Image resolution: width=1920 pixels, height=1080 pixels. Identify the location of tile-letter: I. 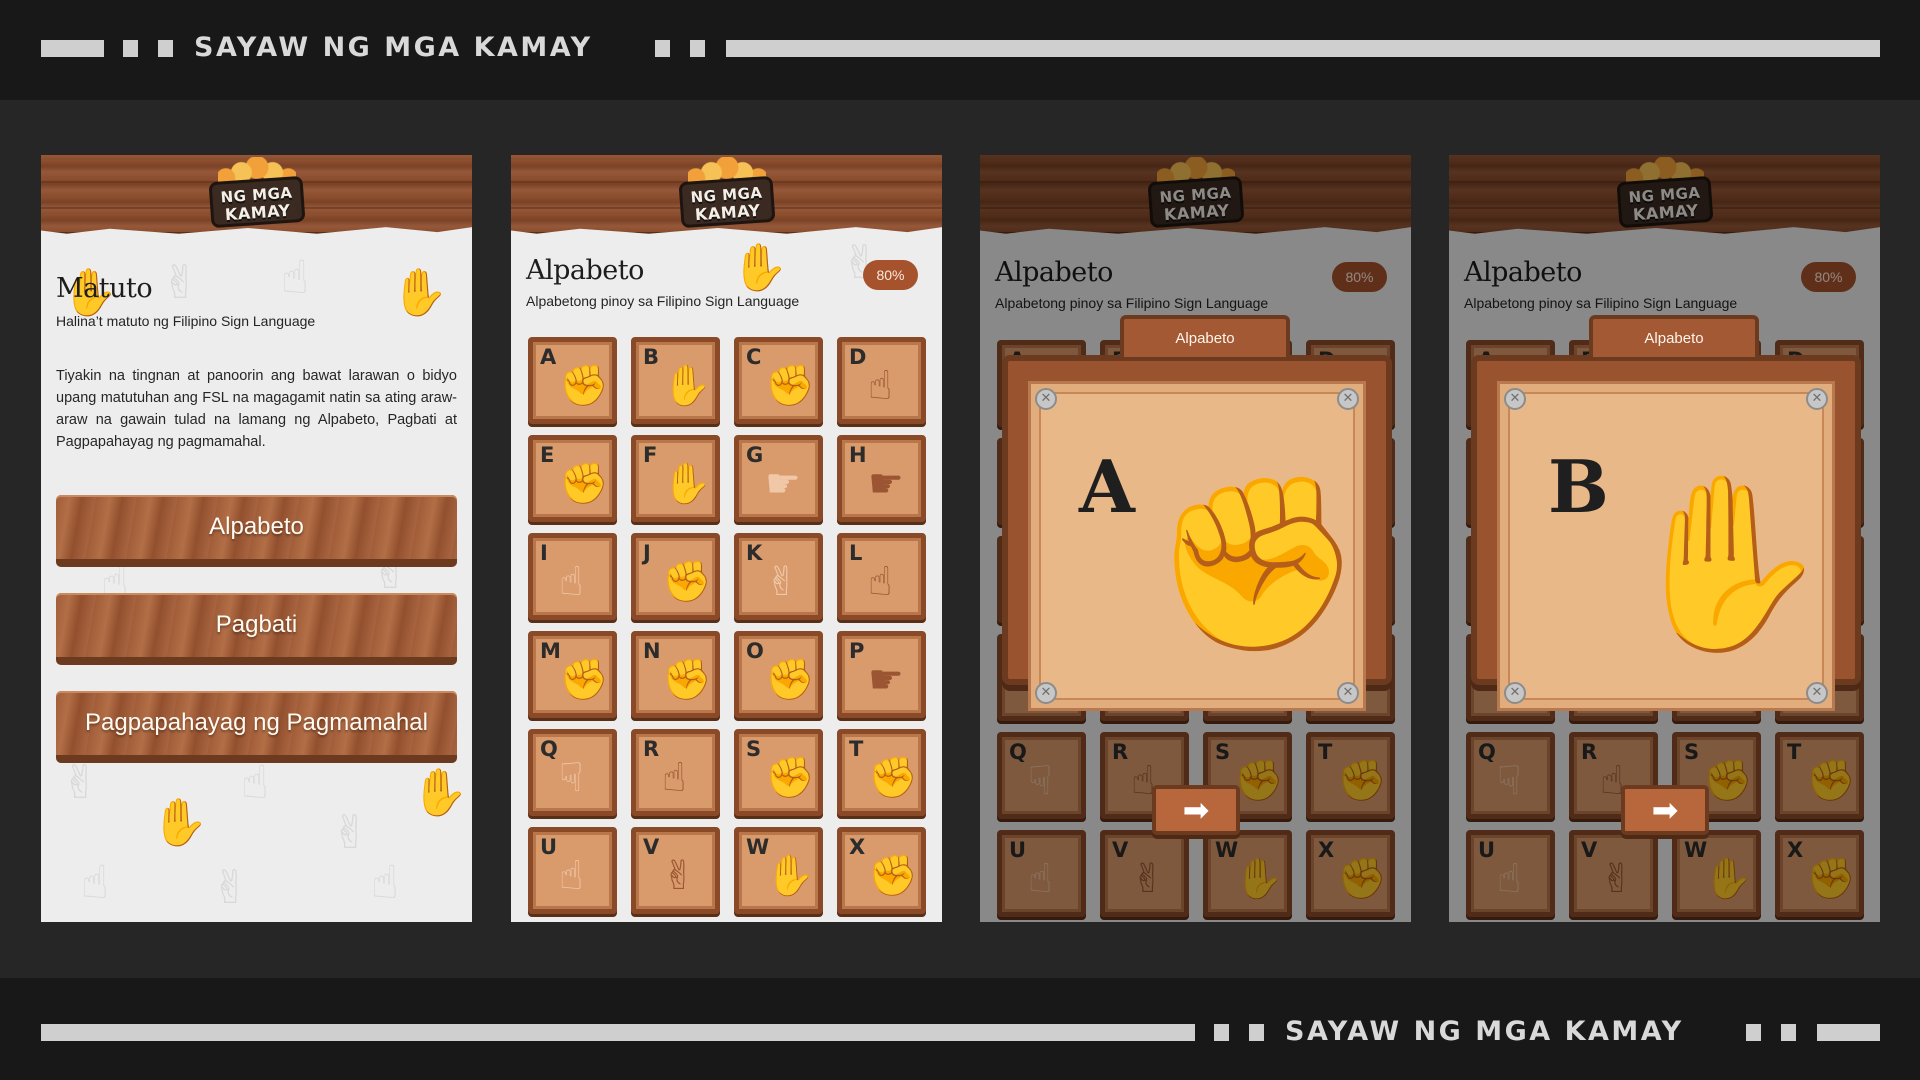
(544, 553).